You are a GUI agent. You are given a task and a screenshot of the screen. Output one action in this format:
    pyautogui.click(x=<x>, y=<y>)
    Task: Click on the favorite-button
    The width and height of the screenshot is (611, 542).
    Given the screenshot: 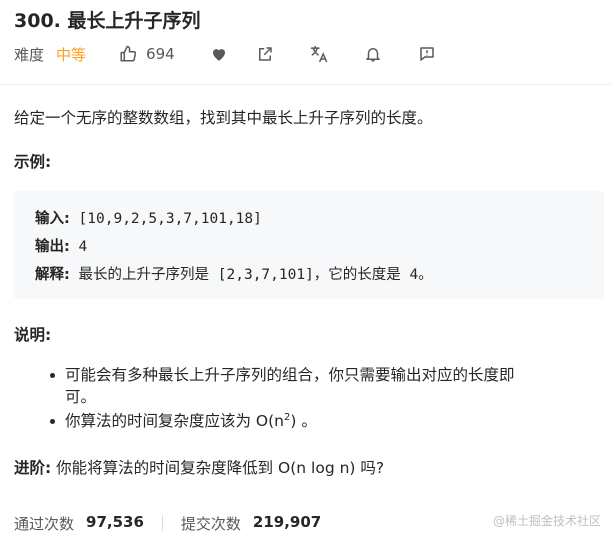 What is the action you would take?
    pyautogui.click(x=219, y=54)
    